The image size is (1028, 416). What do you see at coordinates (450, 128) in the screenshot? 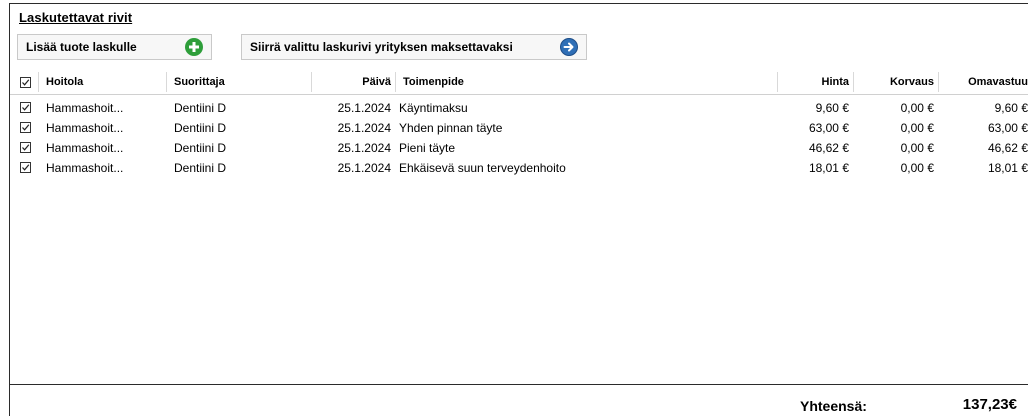
I see `cell-toimenpide: Yhden pinnan täyte` at bounding box center [450, 128].